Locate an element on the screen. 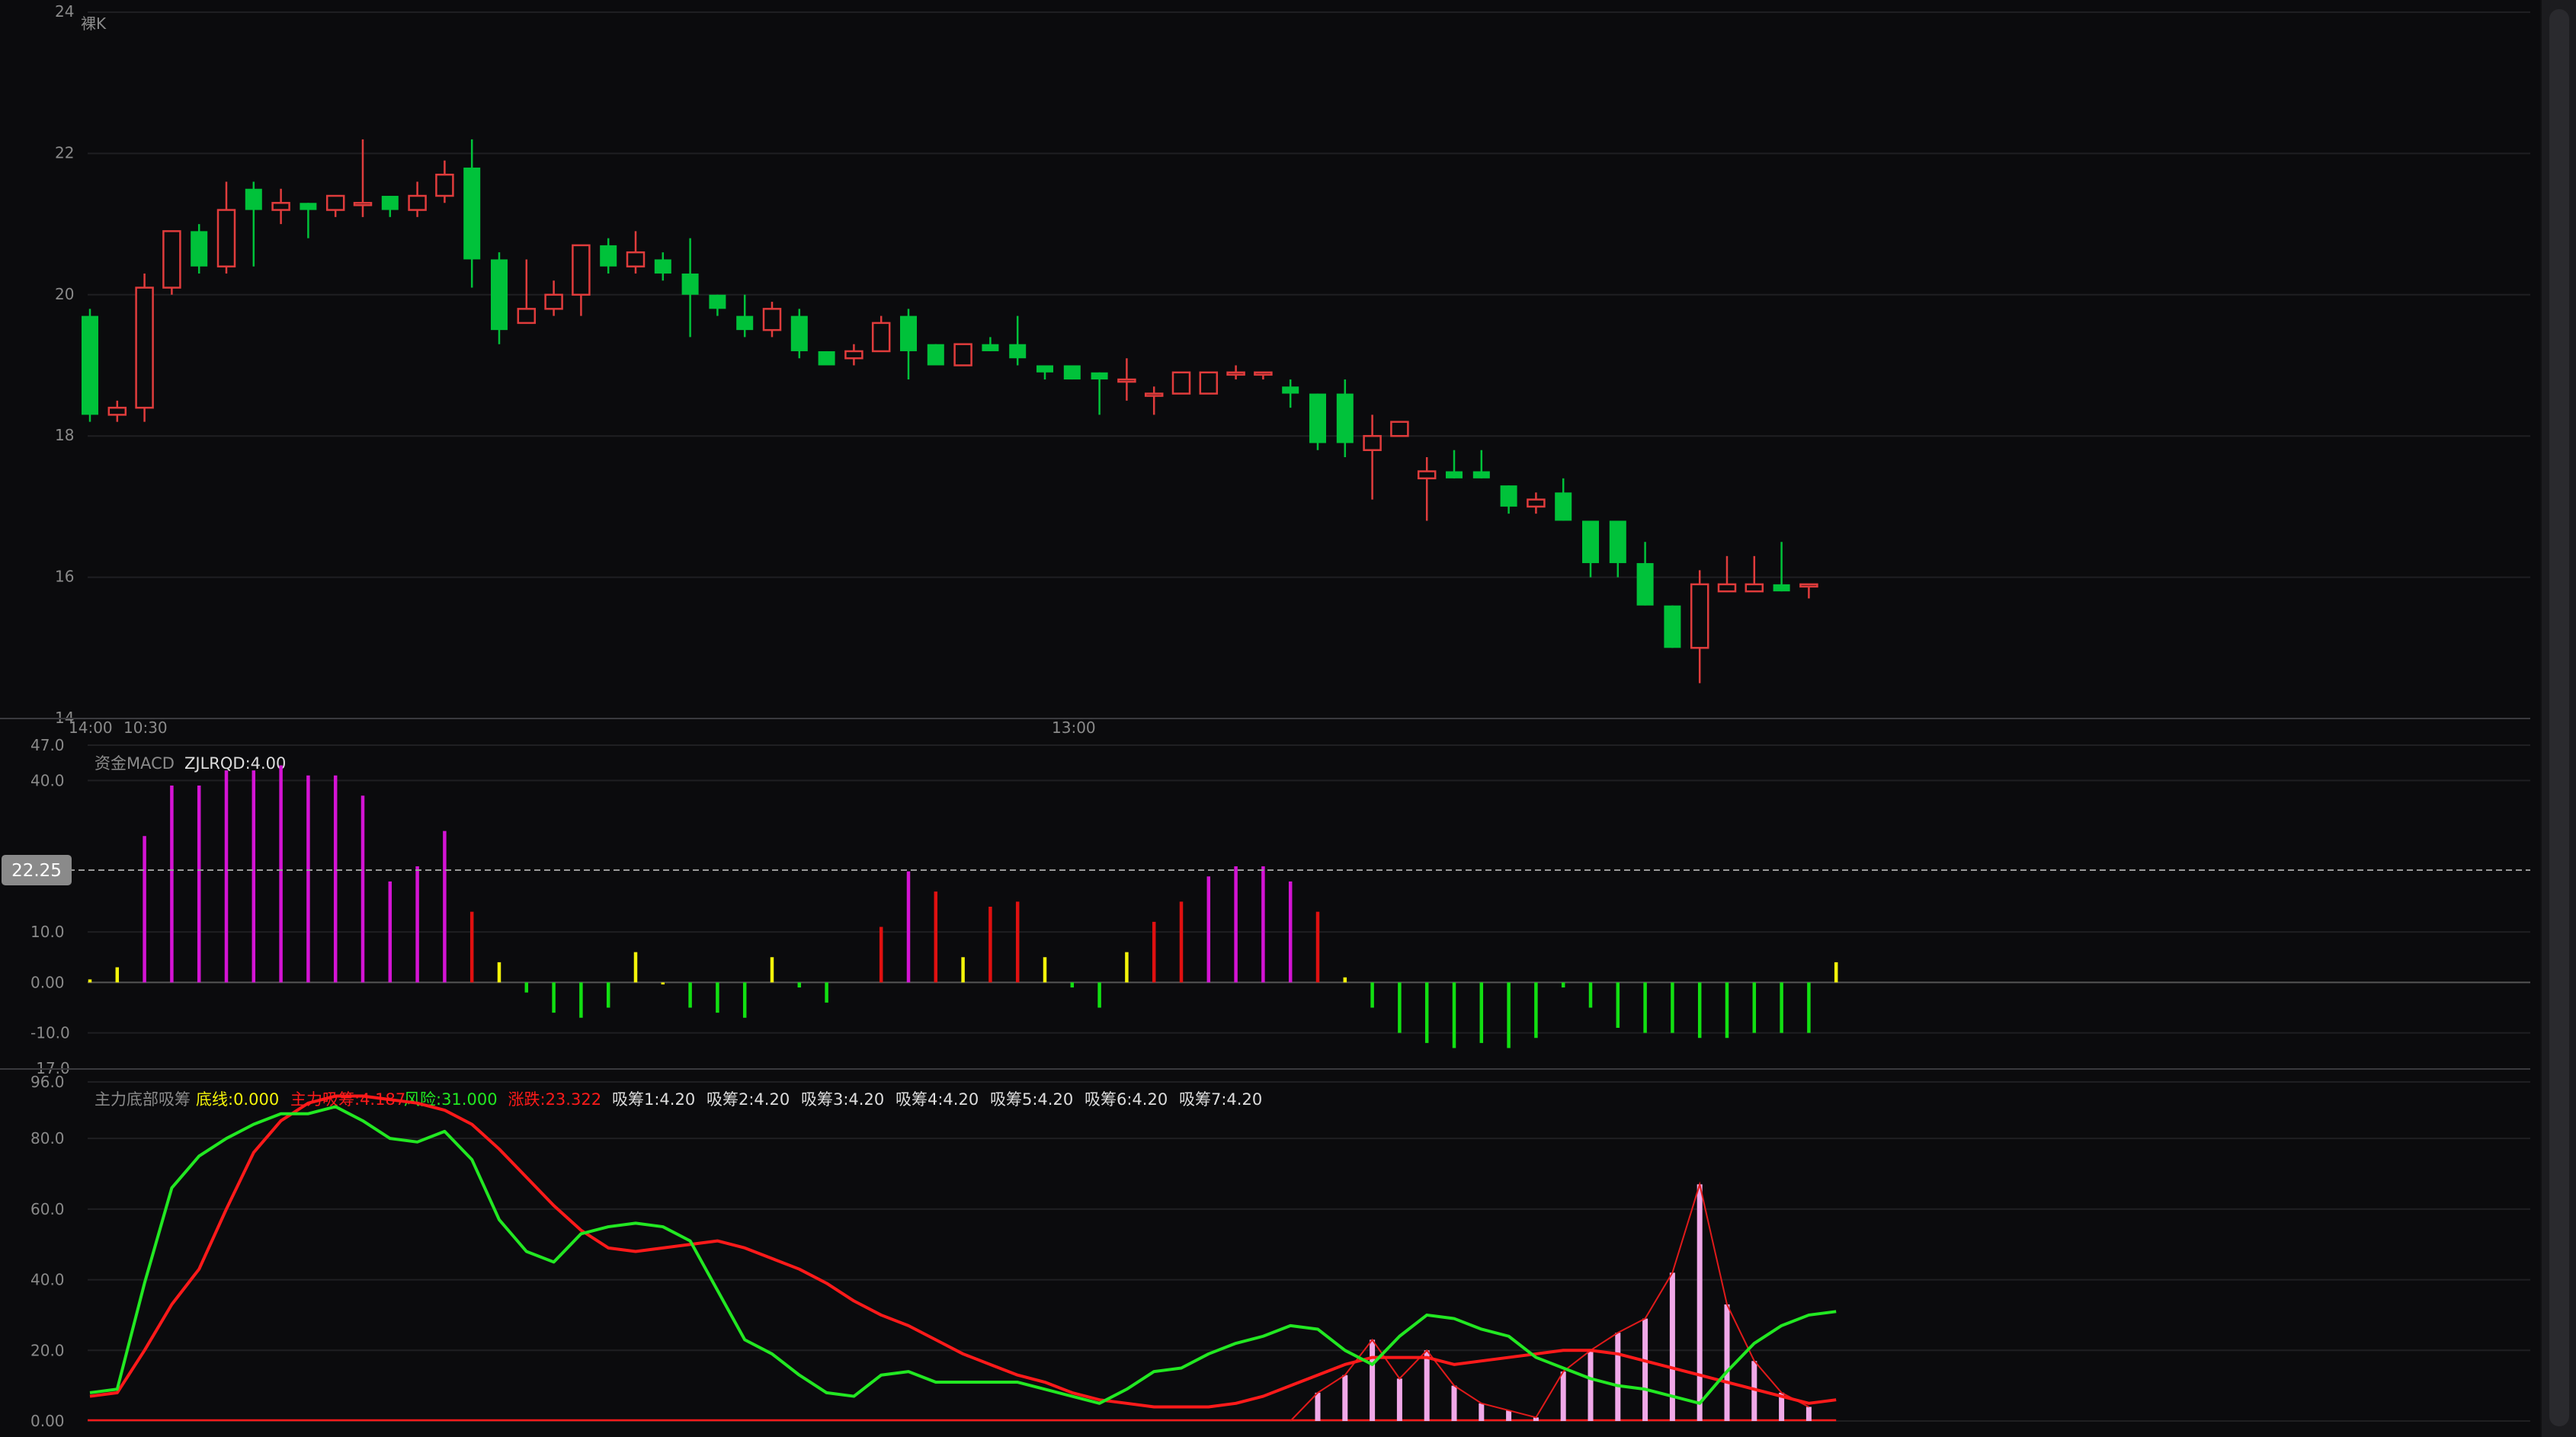  mf-legend-item: 吸筹4:4.20 is located at coordinates (937, 1099).